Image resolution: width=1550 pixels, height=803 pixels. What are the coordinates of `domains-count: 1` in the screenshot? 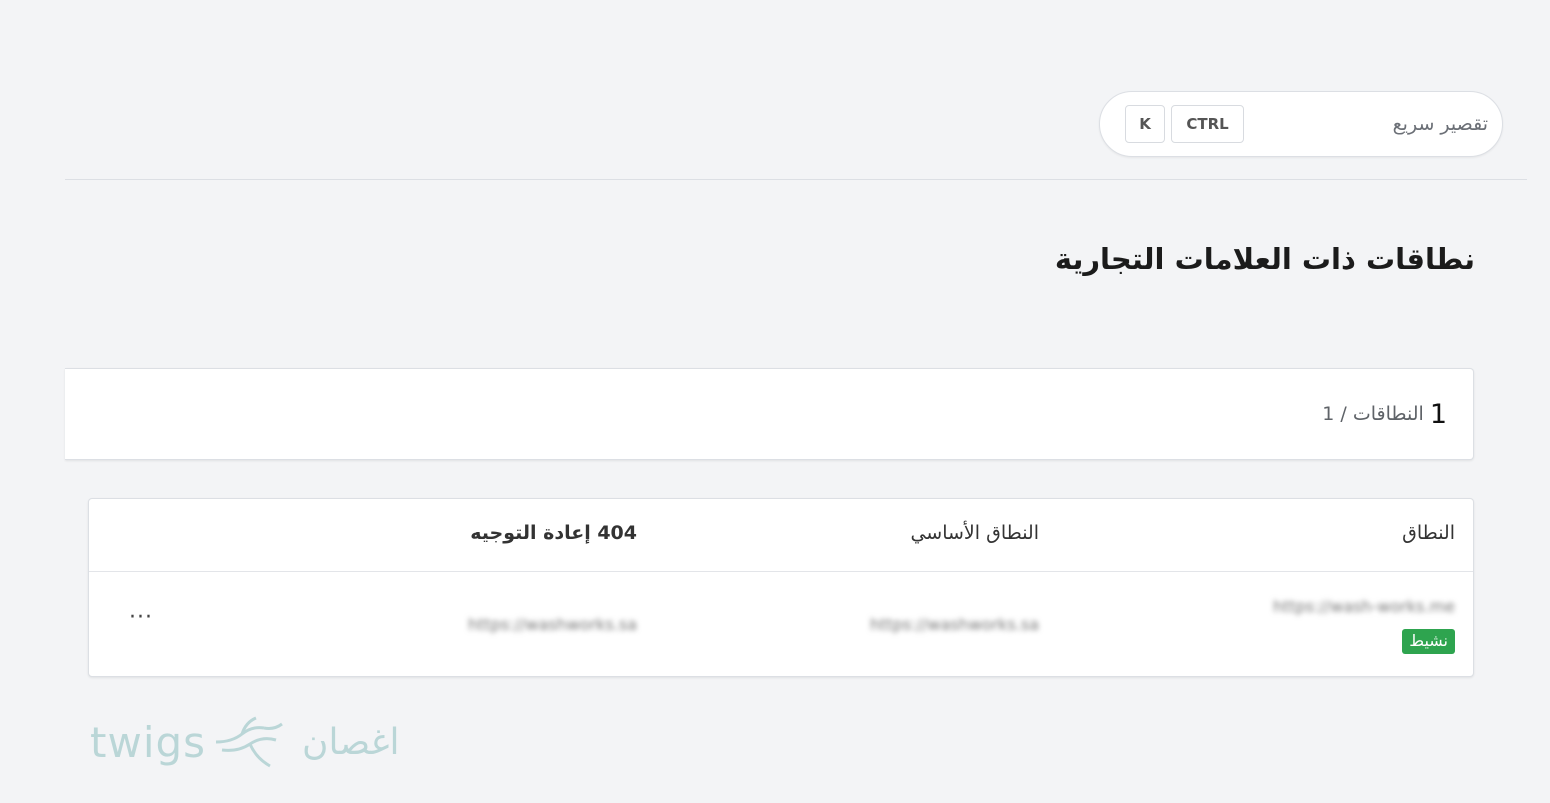 It's located at (1438, 414).